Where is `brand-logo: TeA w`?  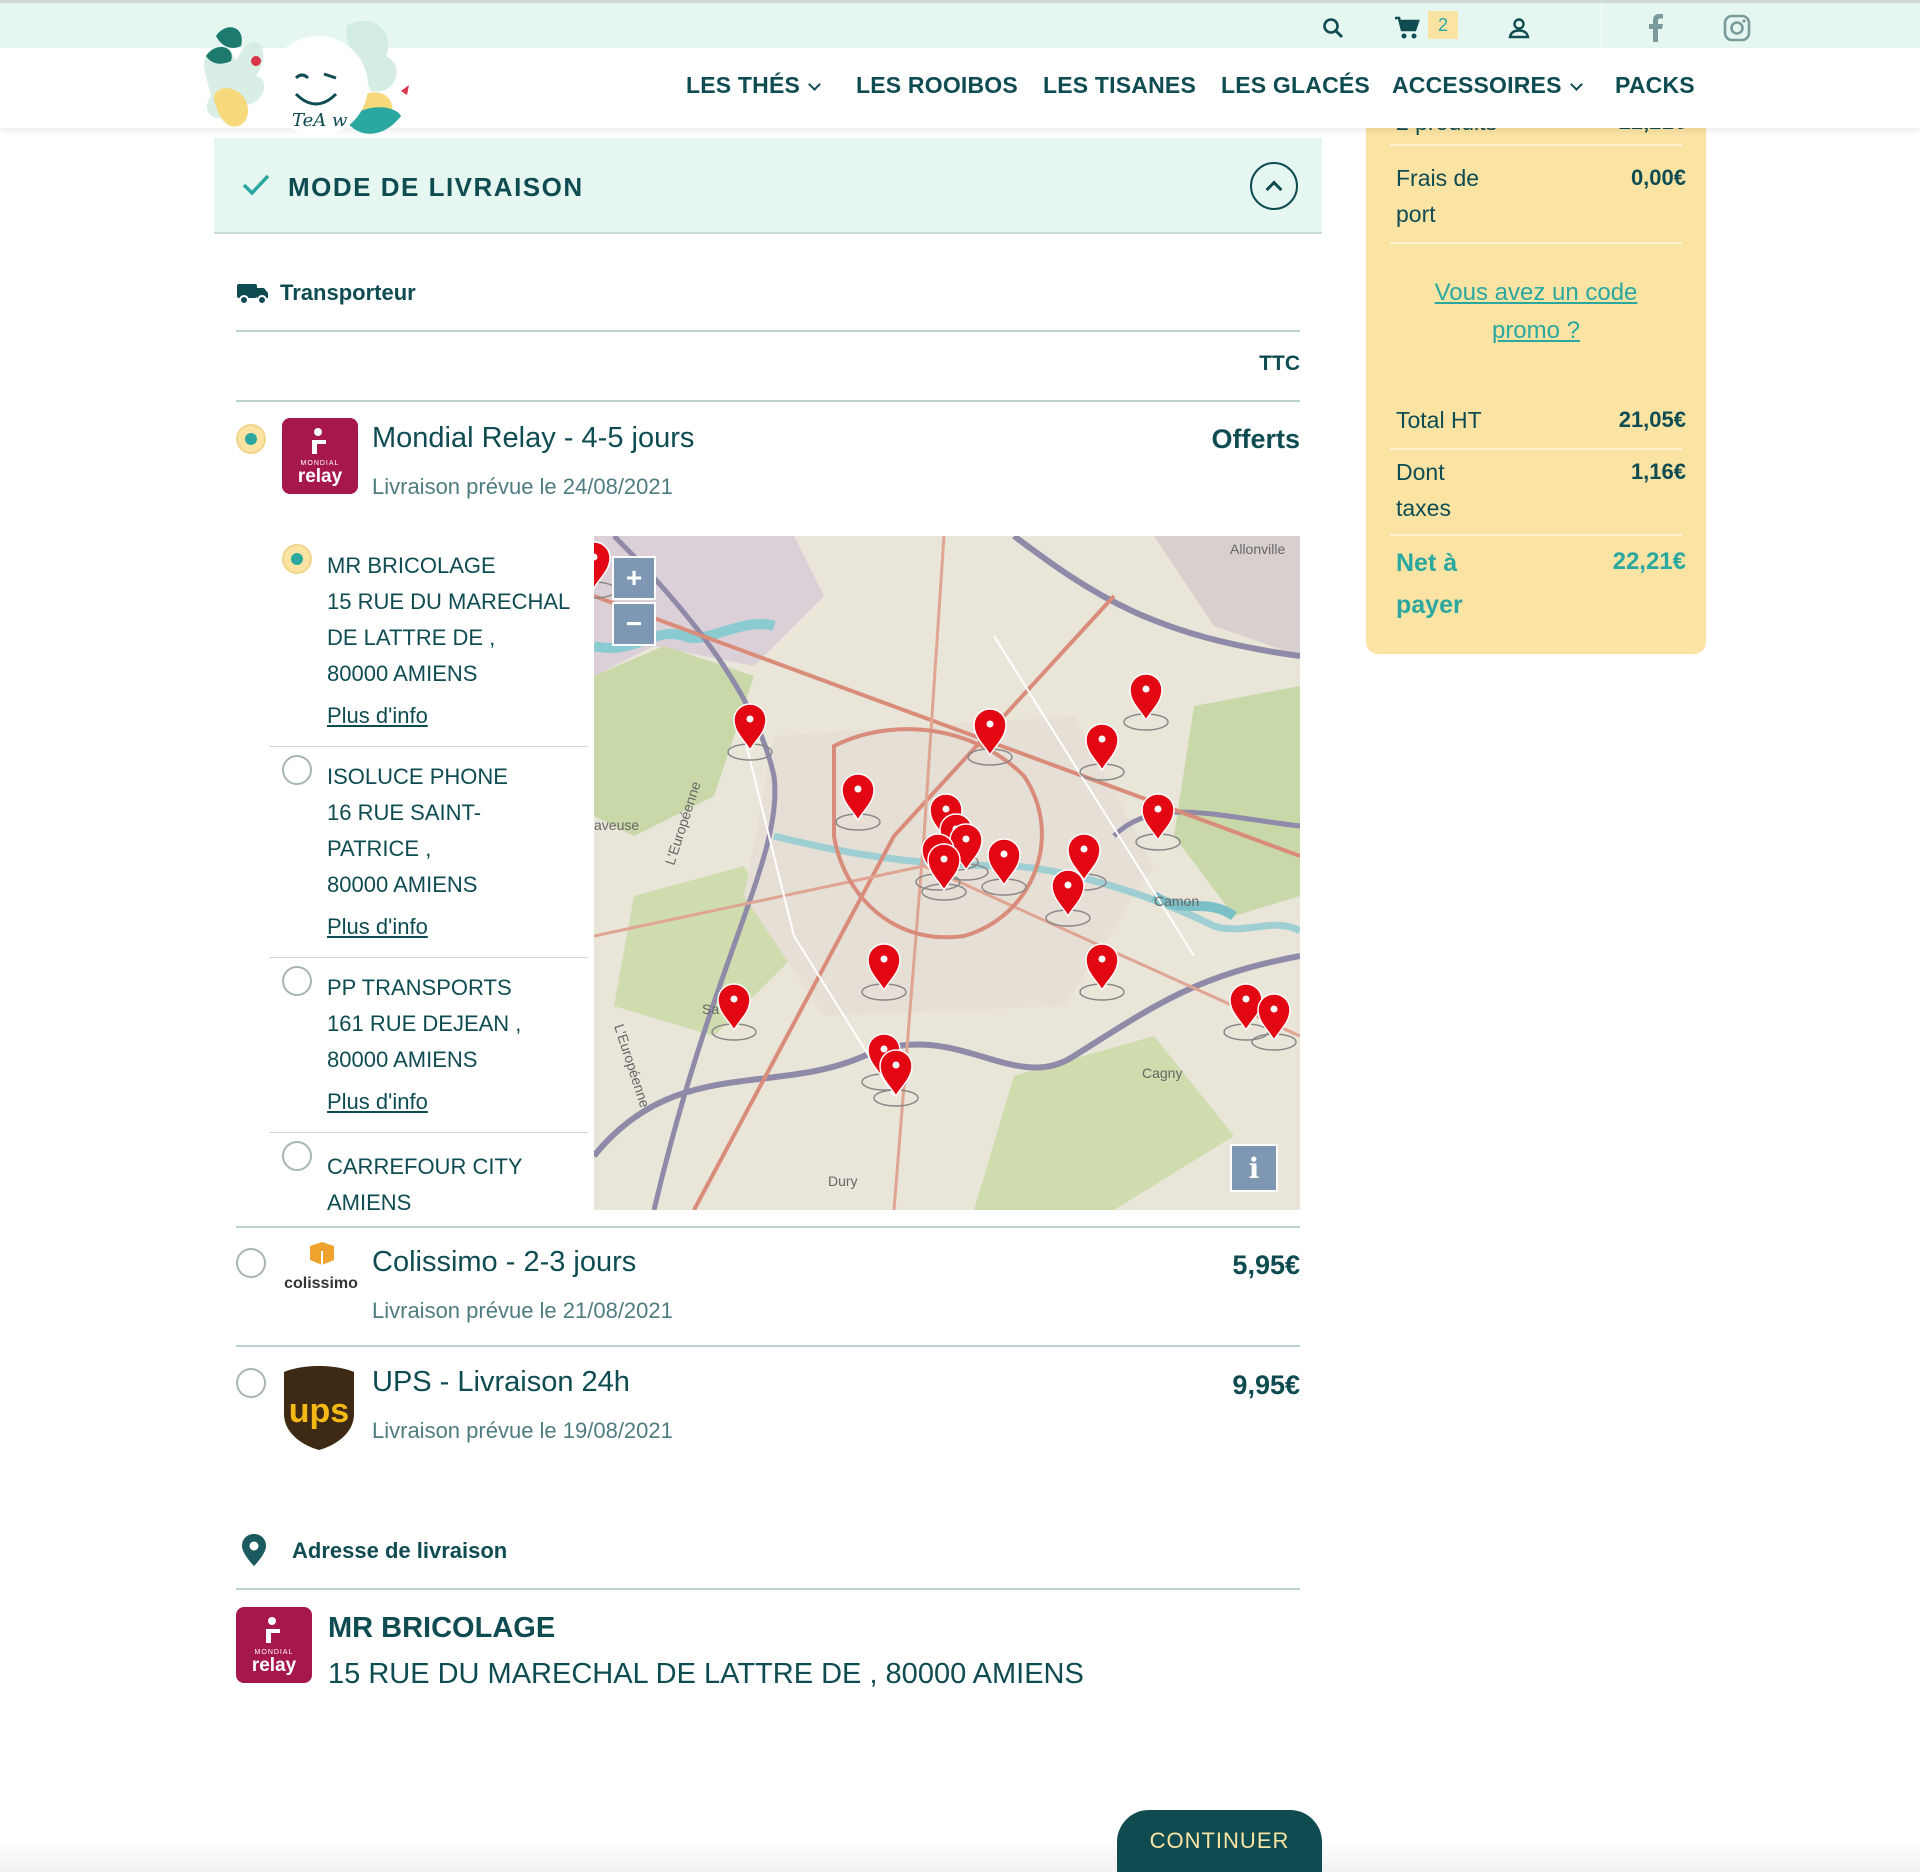 brand-logo: TeA w is located at coordinates (304, 81).